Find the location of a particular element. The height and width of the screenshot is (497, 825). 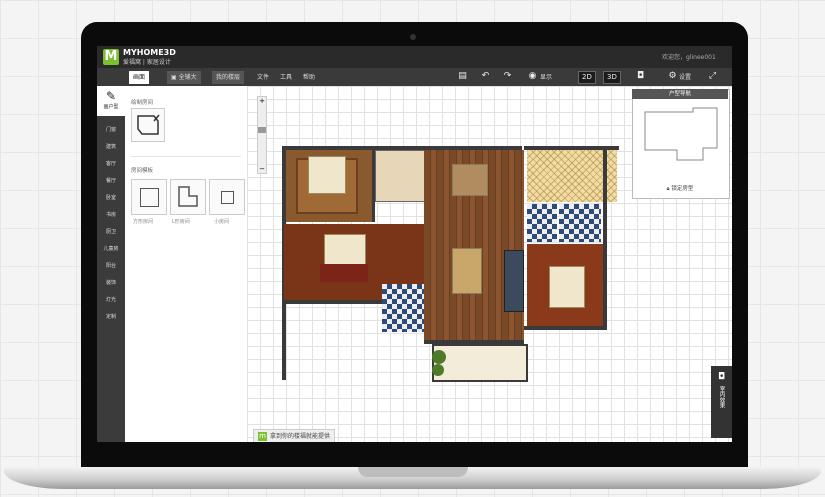

nav-draw-floor: ✎ 画户型 is located at coordinates (111, 101).